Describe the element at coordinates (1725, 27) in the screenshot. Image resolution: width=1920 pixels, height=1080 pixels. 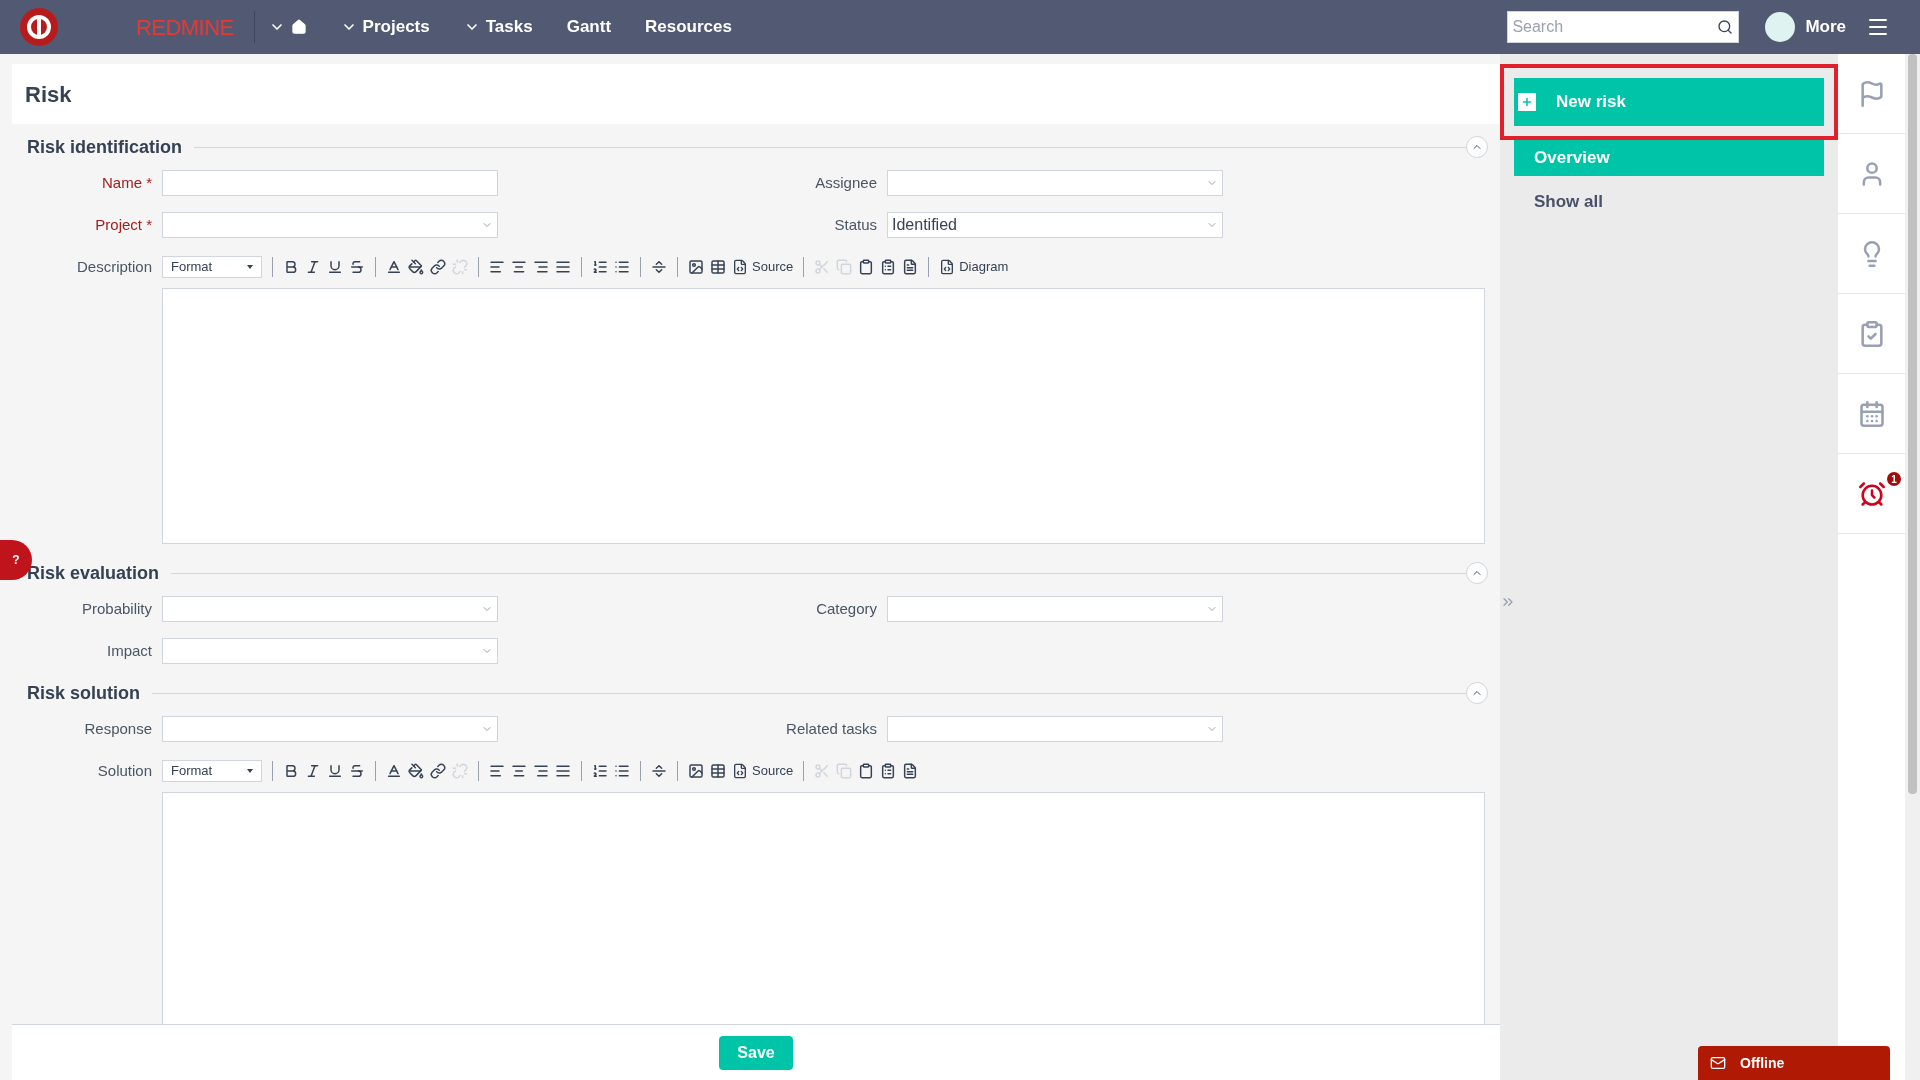
I see `search-icon` at that location.